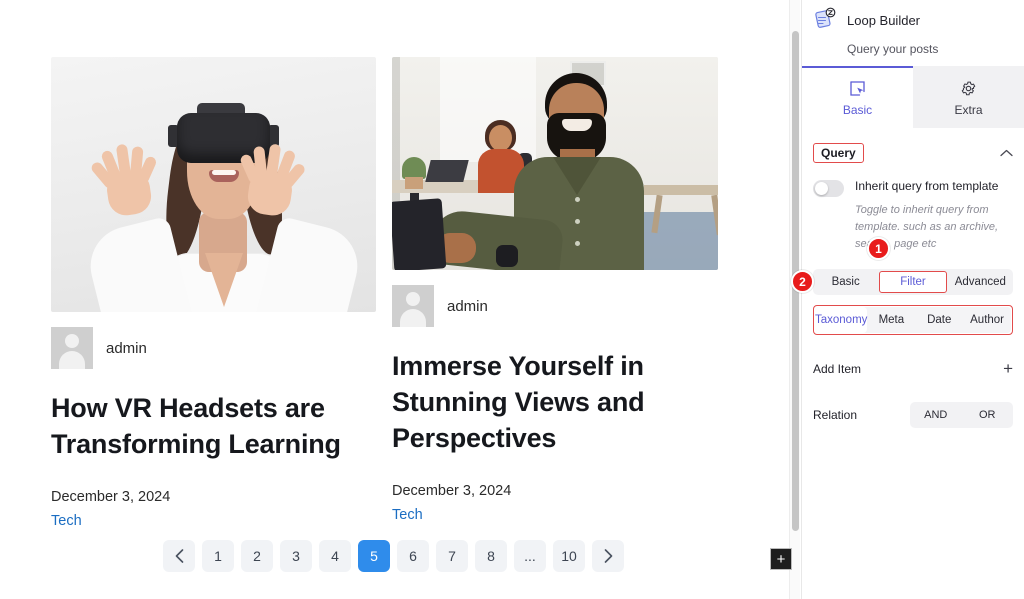 The width and height of the screenshot is (1024, 599). Describe the element at coordinates (857, 88) in the screenshot. I see `cursor-select-icon` at that location.